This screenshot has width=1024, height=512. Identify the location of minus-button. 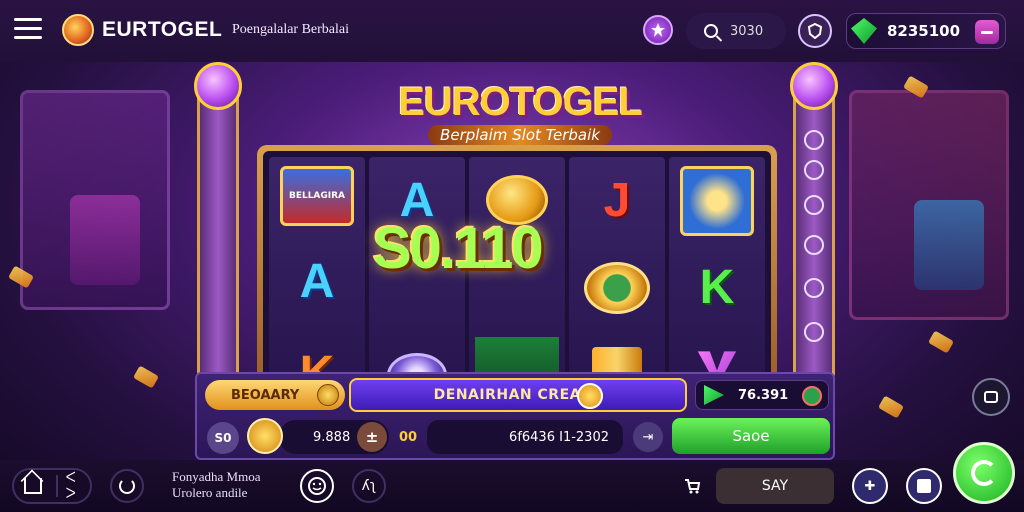
(987, 32).